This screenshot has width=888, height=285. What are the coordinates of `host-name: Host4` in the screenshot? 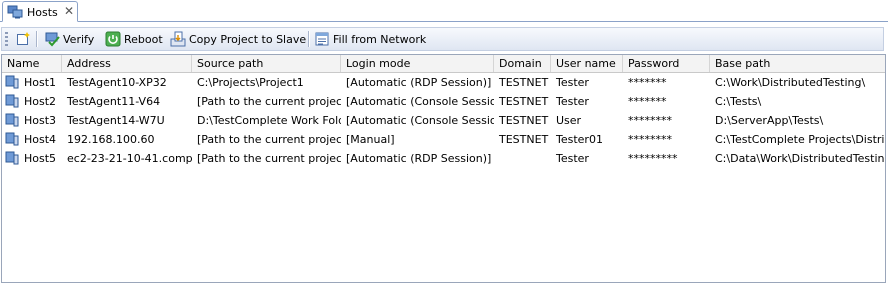 It's located at (40, 139).